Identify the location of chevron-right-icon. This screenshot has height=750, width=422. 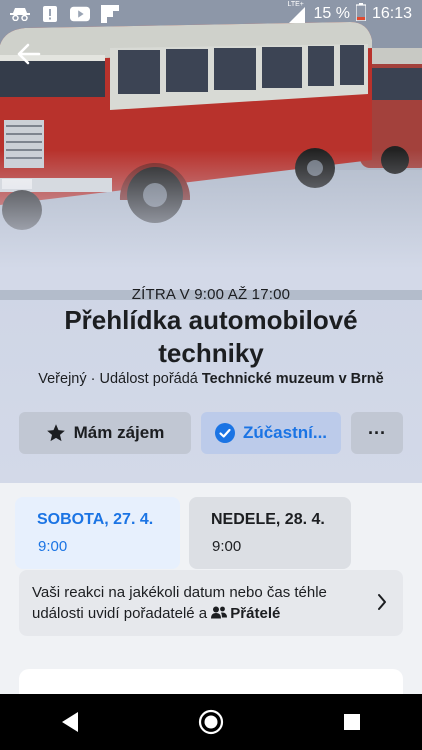
(382, 602).